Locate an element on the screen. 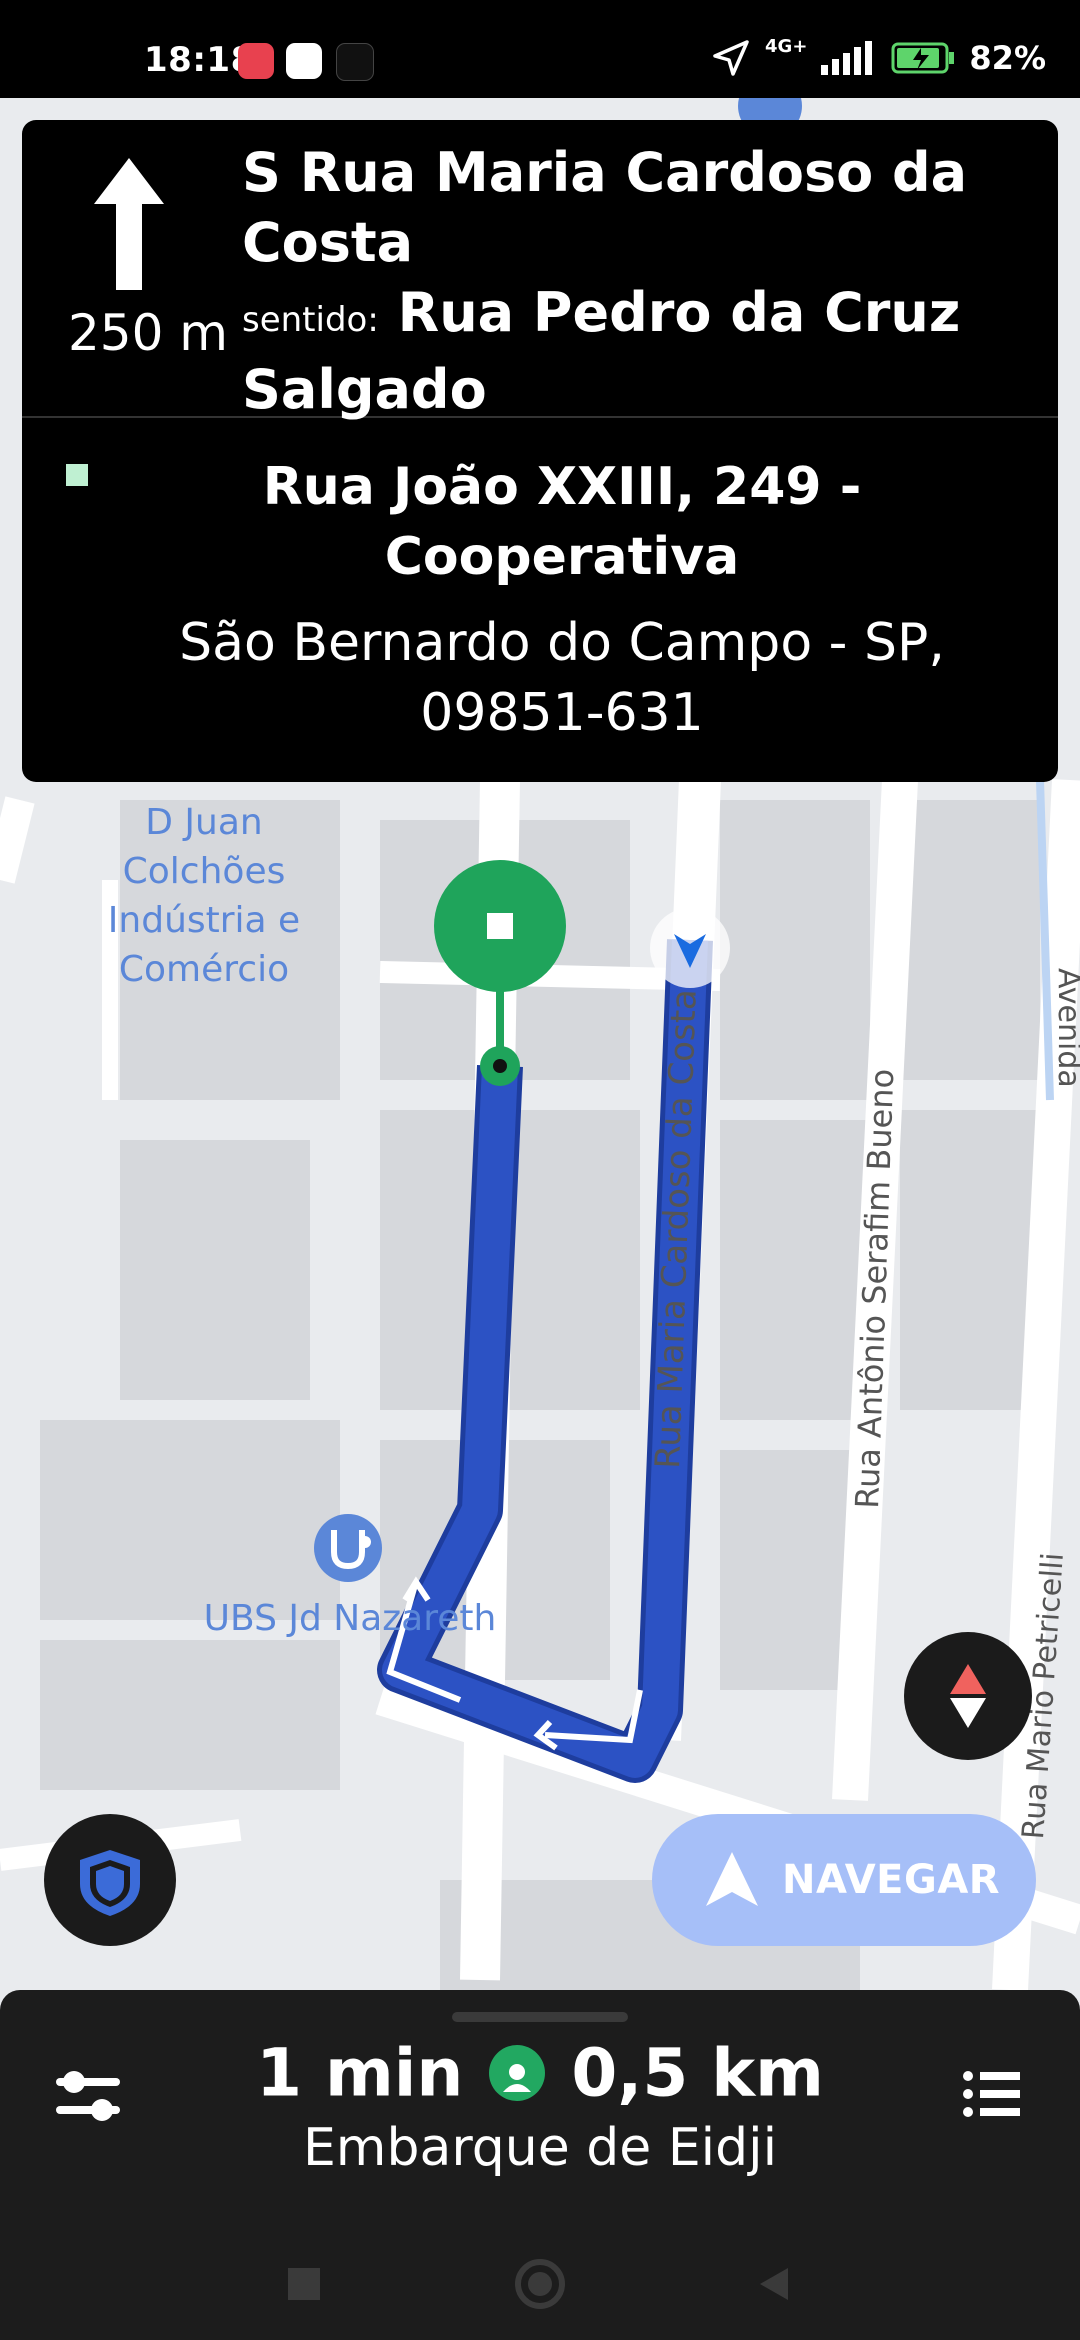 This screenshot has height=2340, width=1080. status-right: 4G+ 82% is located at coordinates (878, 56).